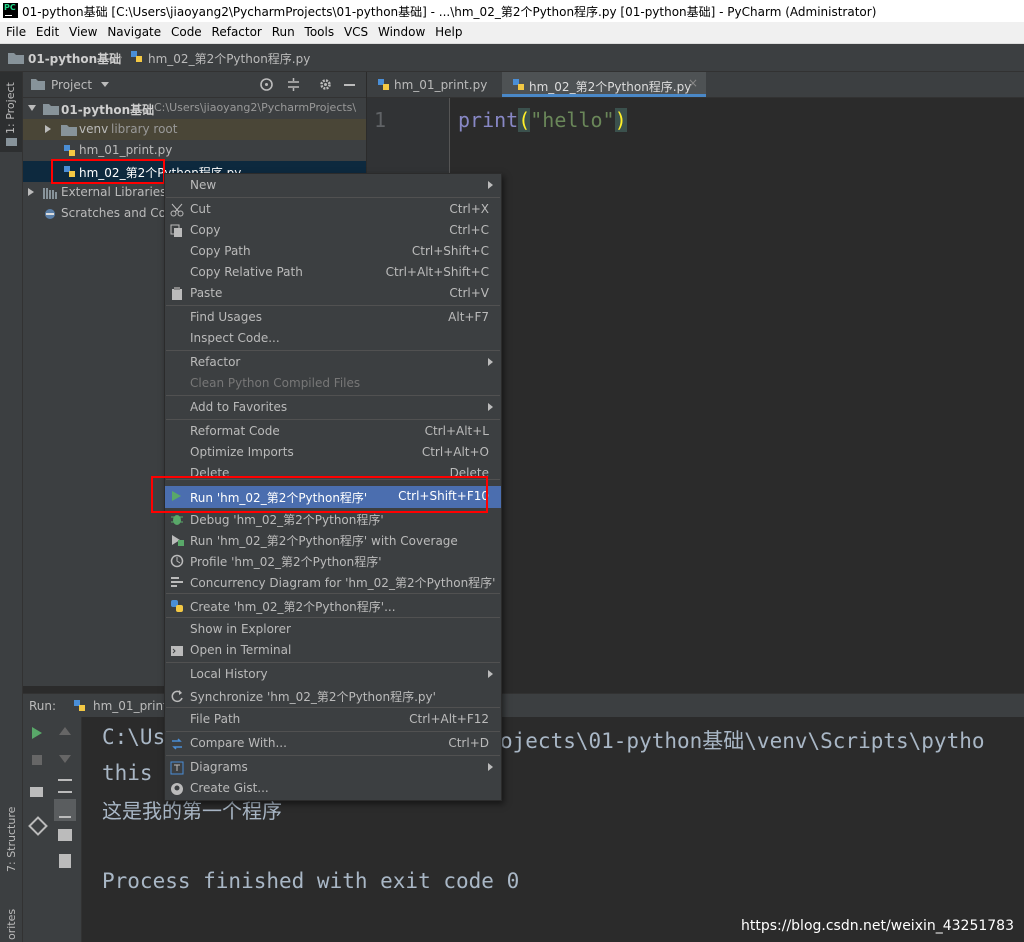 The width and height of the screenshot is (1024, 942). Describe the element at coordinates (36, 792) in the screenshot. I see `layout-icon` at that location.